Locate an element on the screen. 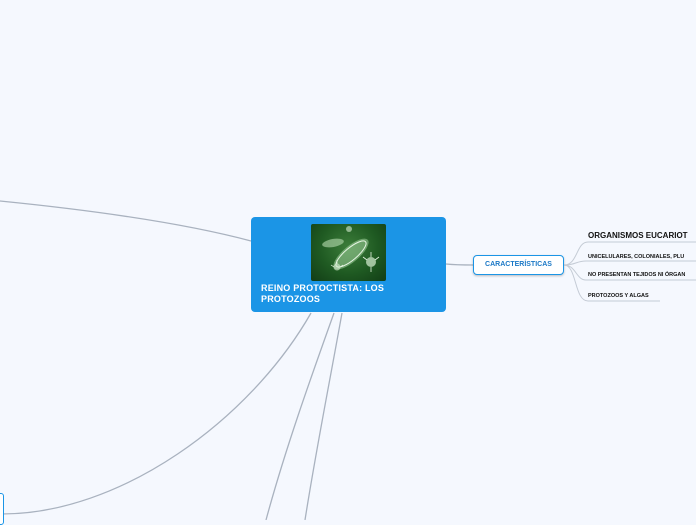 This screenshot has height=525, width=696. central-topic-title: REINO PROTOCTISTA: LOS PROTOZOOS is located at coordinates (323, 293).